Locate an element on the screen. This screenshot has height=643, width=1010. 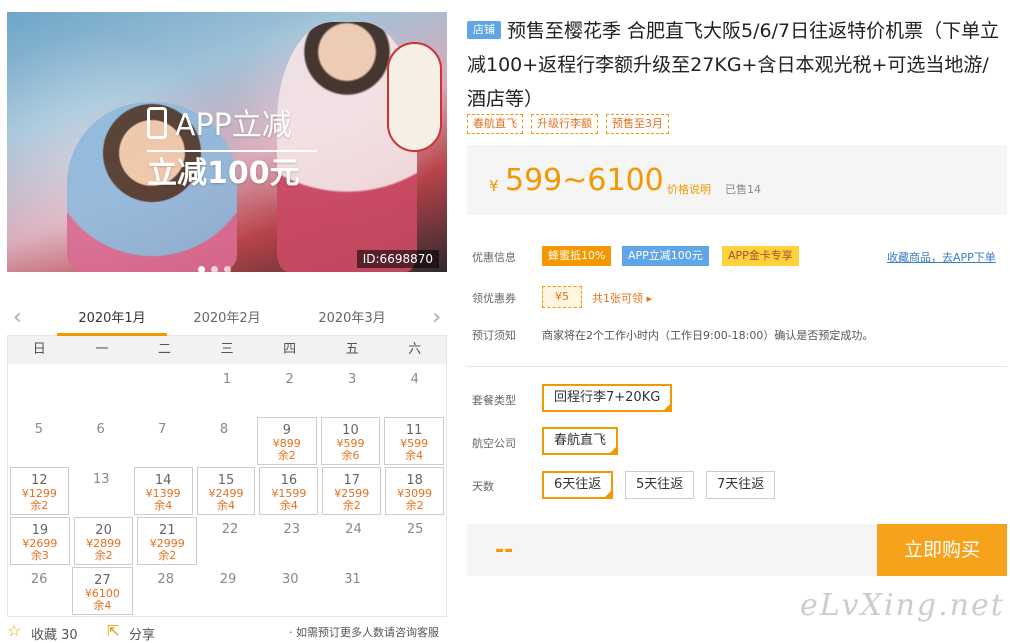
day-number: 8 is located at coordinates (224, 429).